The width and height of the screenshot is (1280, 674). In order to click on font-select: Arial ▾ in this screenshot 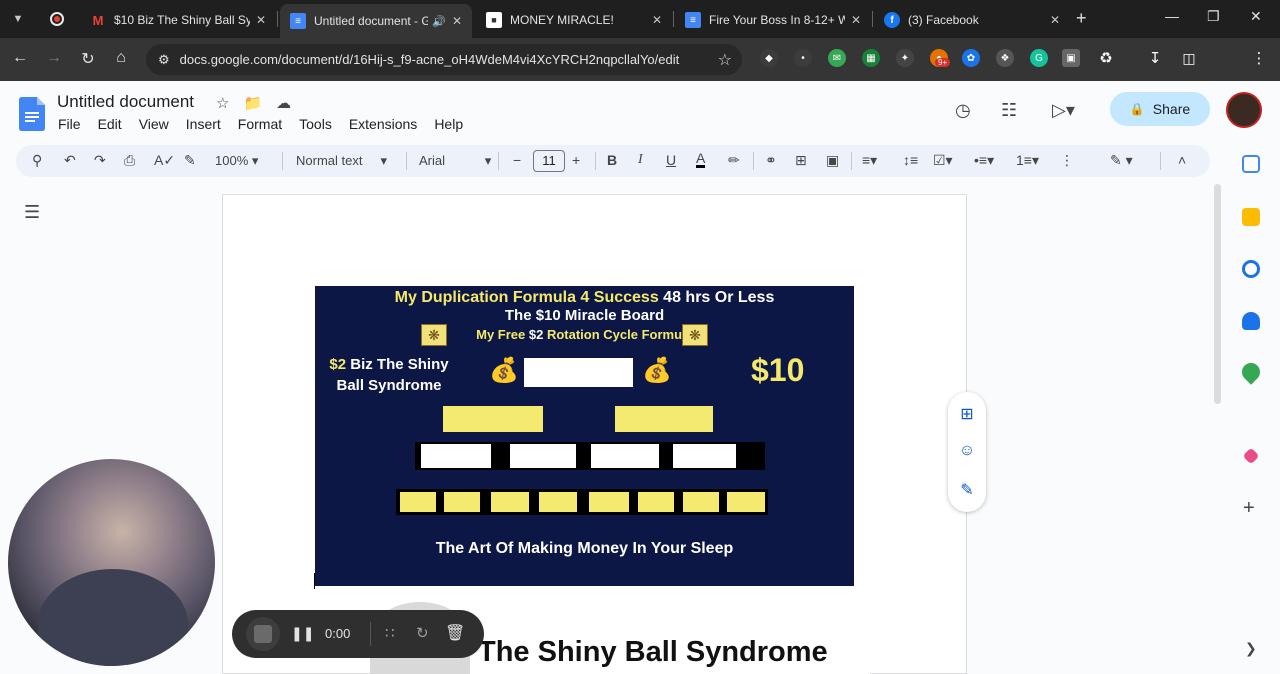, I will do `click(455, 161)`.